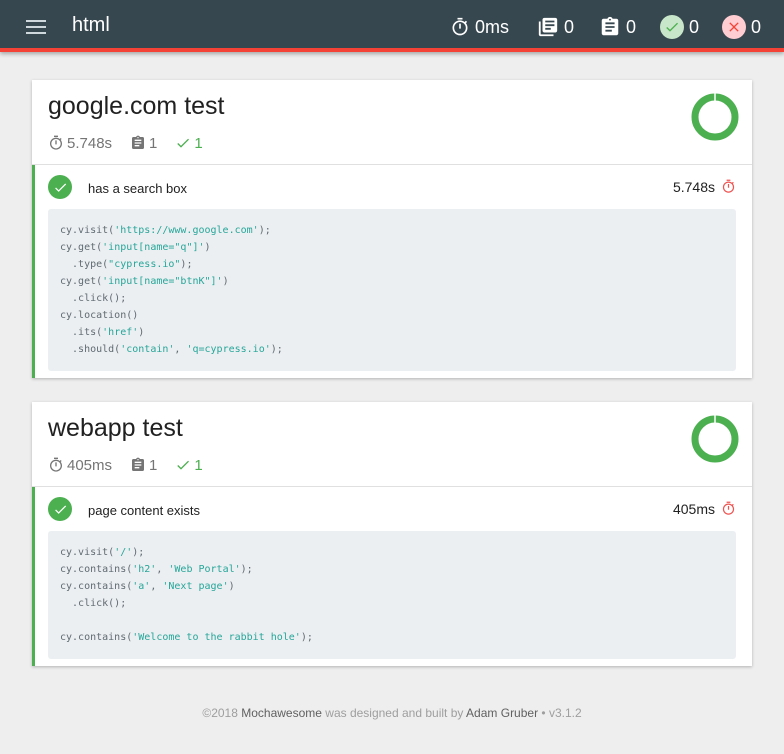 The image size is (784, 754). I want to click on suite-title: webapp test, so click(115, 428).